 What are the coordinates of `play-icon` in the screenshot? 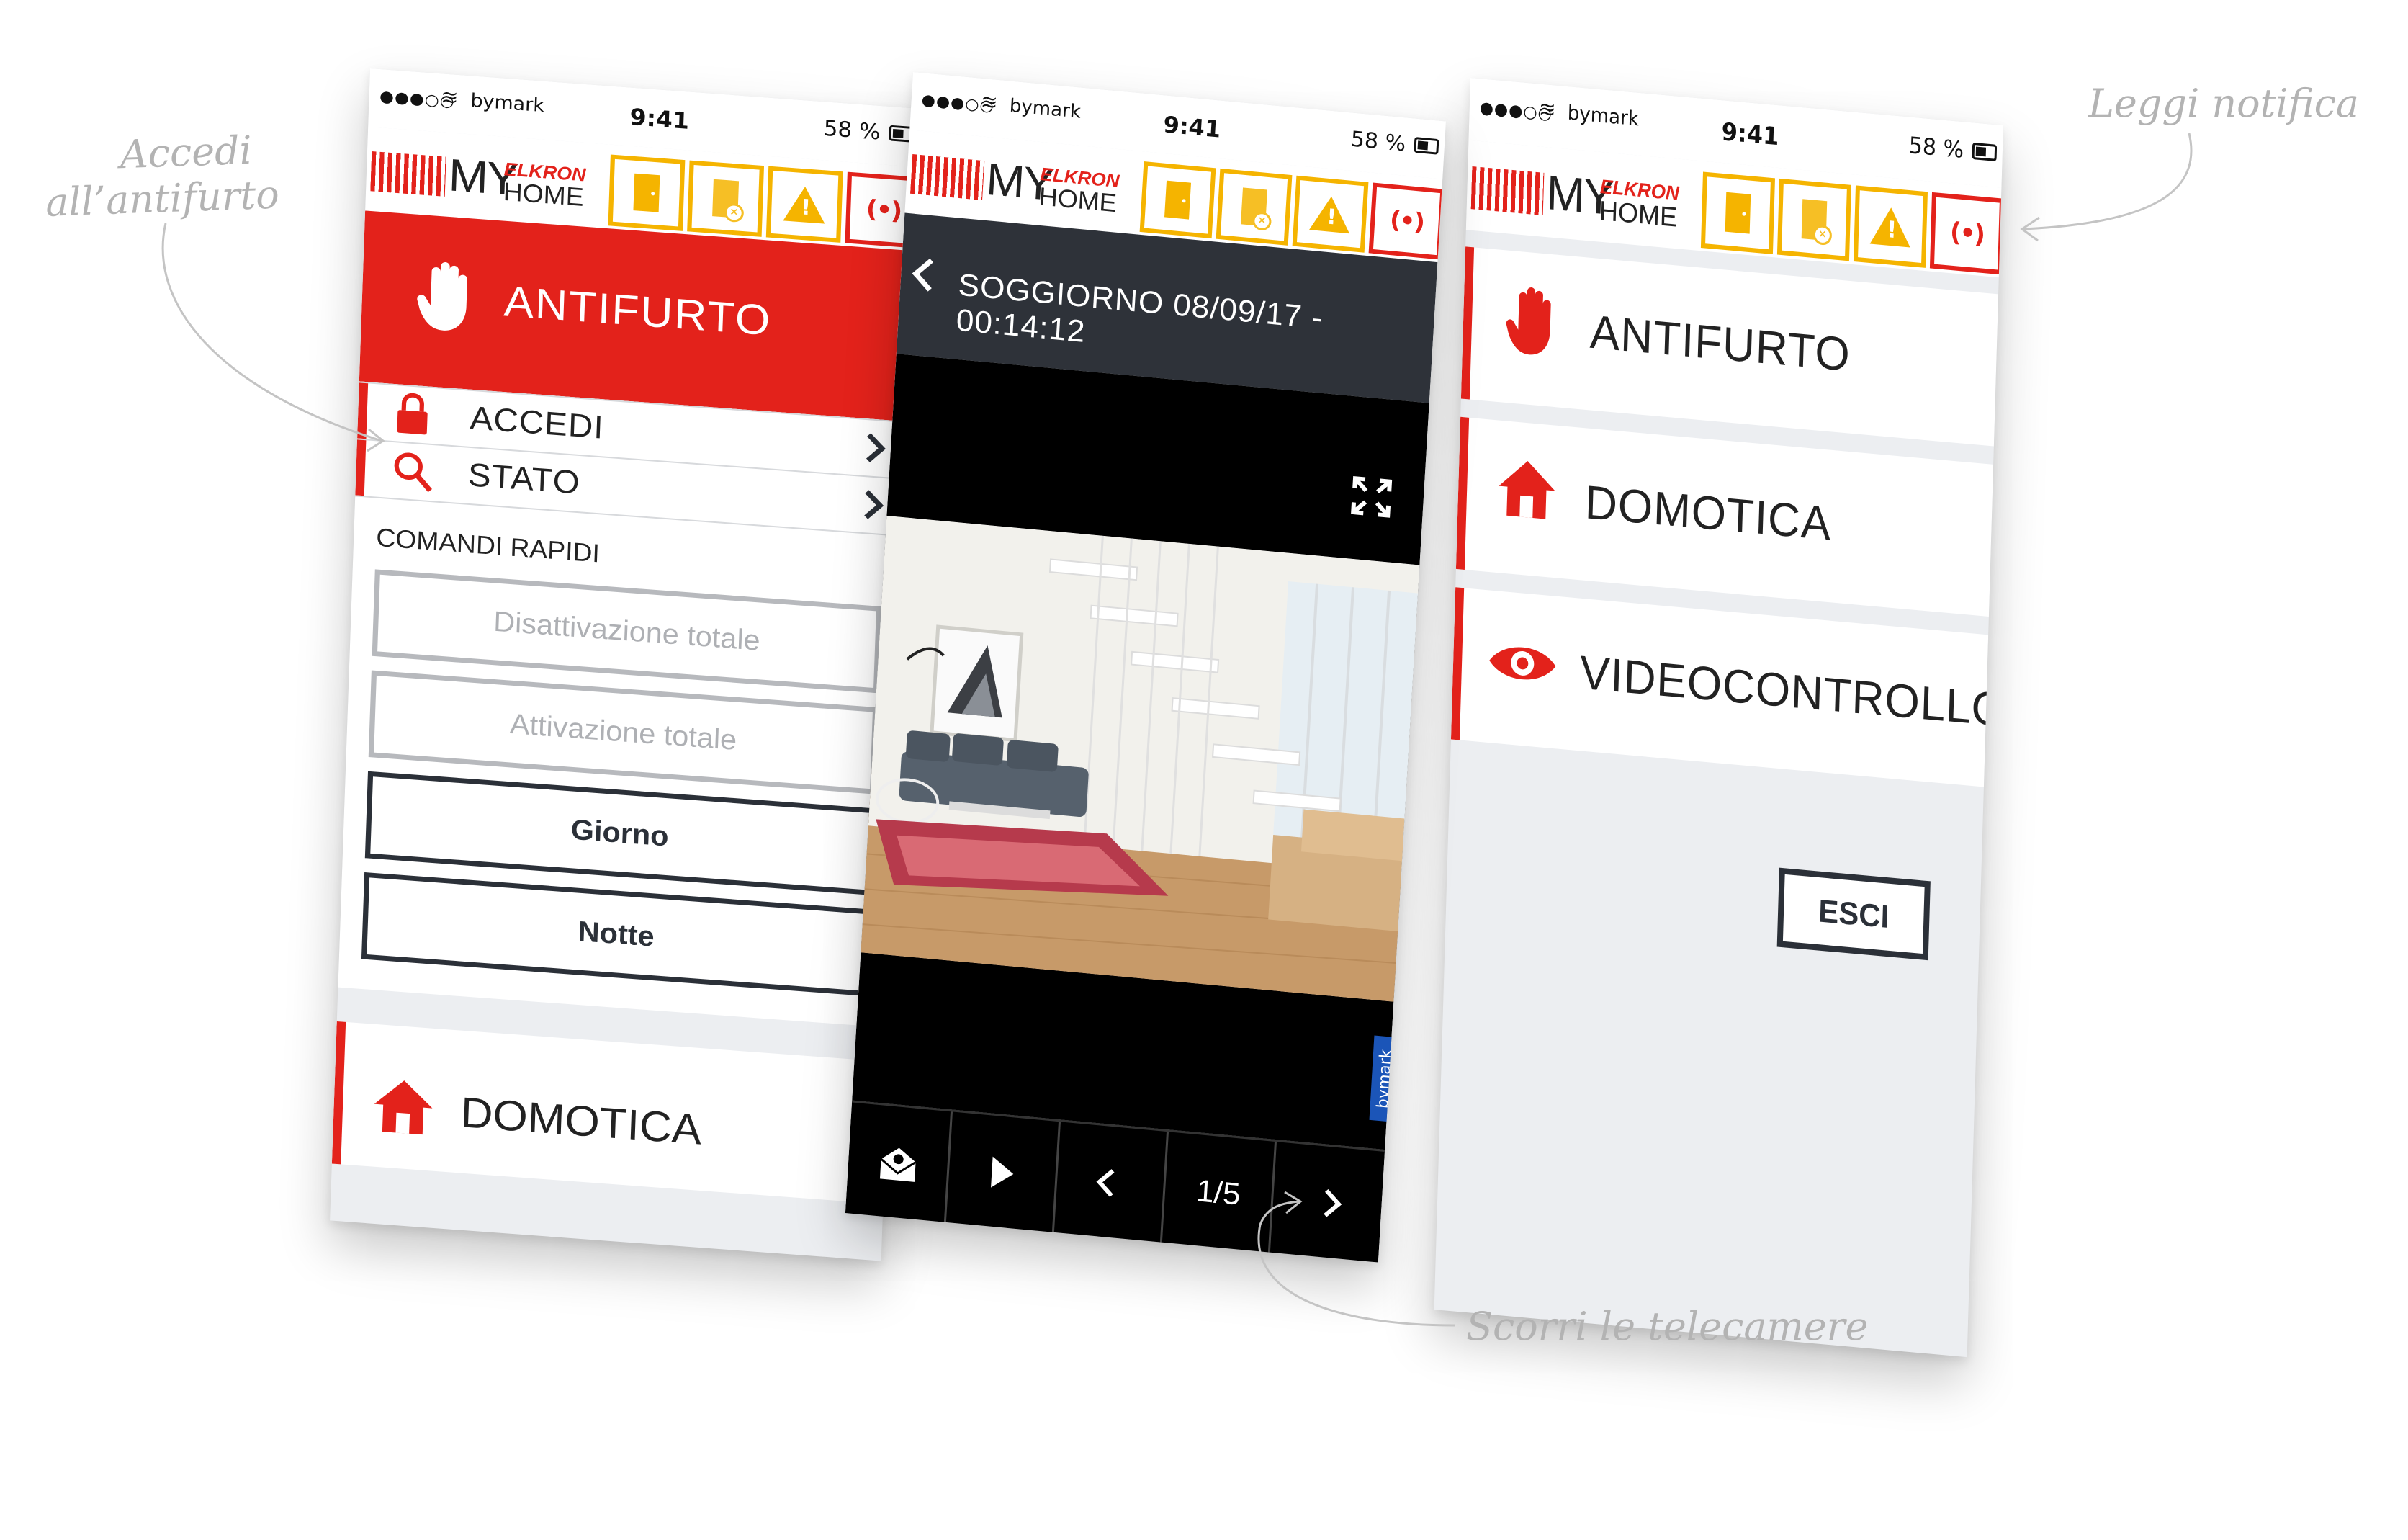 It's located at (1002, 1173).